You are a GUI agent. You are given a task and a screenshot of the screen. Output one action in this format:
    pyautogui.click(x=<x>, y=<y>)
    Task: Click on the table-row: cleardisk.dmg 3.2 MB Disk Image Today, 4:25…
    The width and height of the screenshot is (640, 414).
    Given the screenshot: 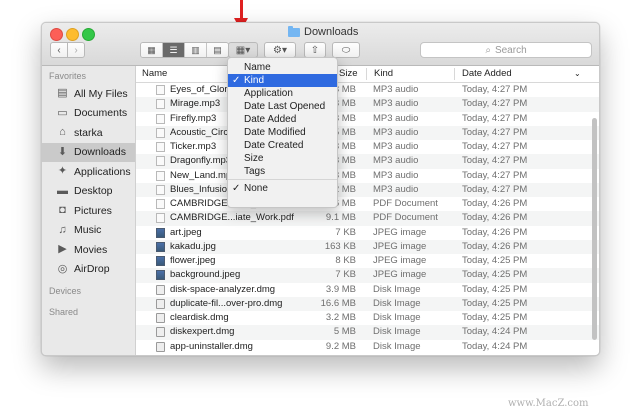 What is the action you would take?
    pyautogui.click(x=367, y=318)
    